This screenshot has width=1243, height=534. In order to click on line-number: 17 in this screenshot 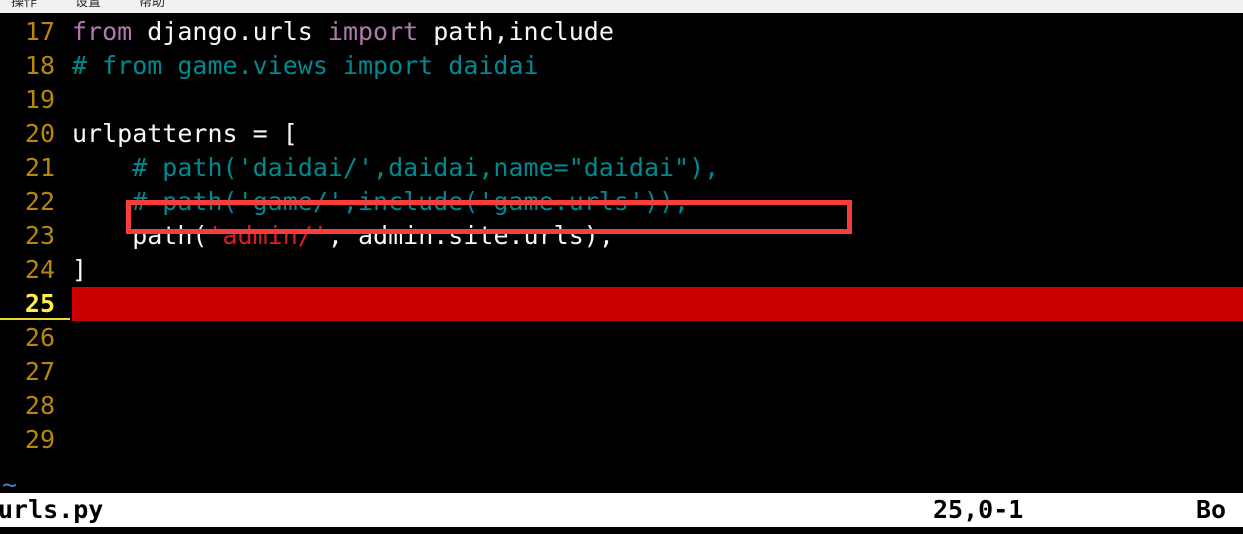, I will do `click(39, 31)`.